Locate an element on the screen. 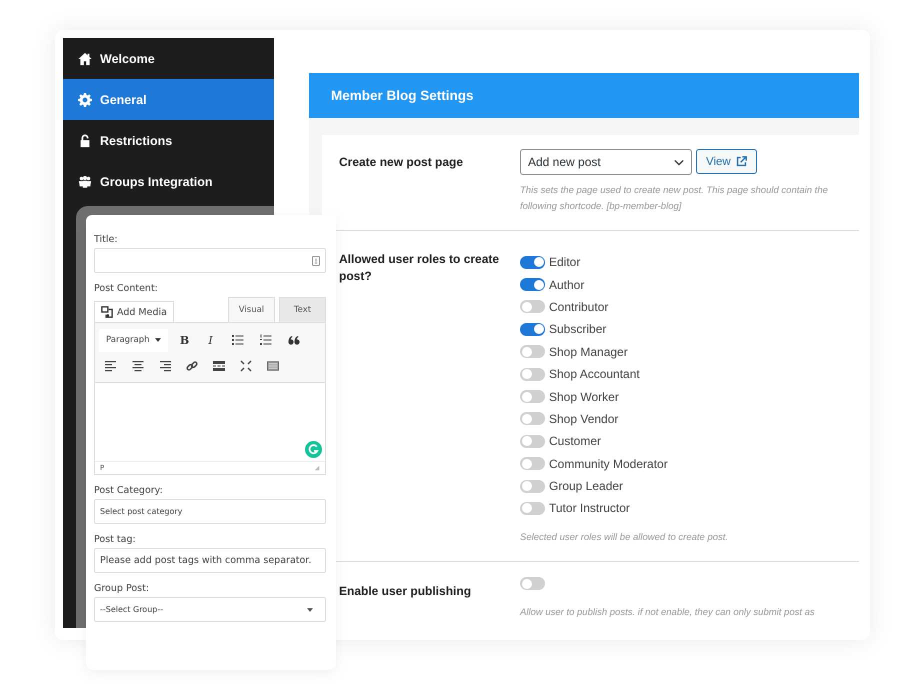 The width and height of the screenshot is (900, 700). field-label: Group Post: is located at coordinates (122, 588).